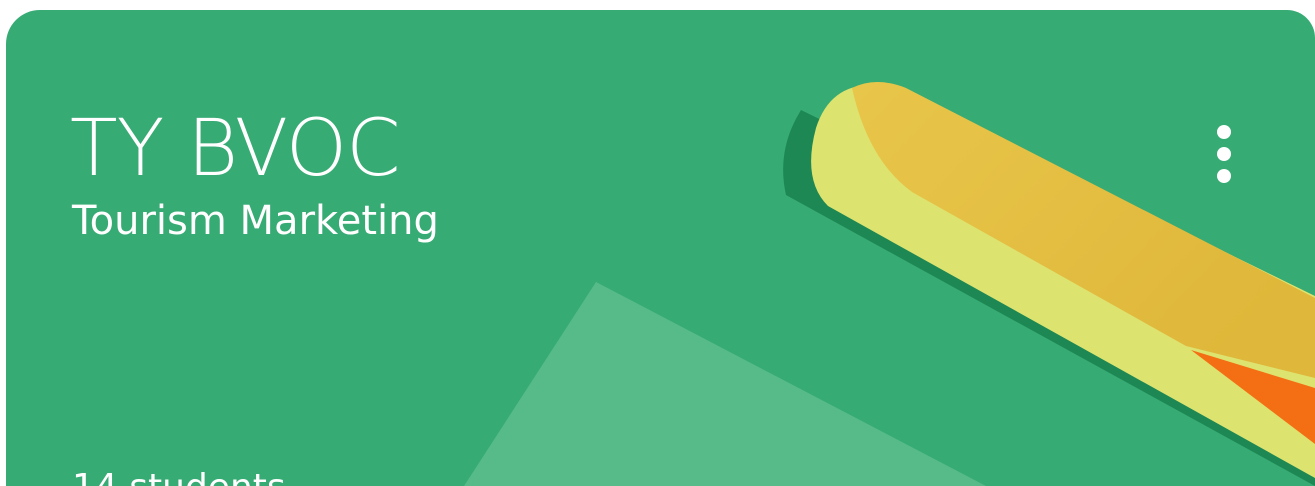 Image resolution: width=1315 pixels, height=486 pixels. What do you see at coordinates (179, 478) in the screenshot?
I see `student-count: 14 students` at bounding box center [179, 478].